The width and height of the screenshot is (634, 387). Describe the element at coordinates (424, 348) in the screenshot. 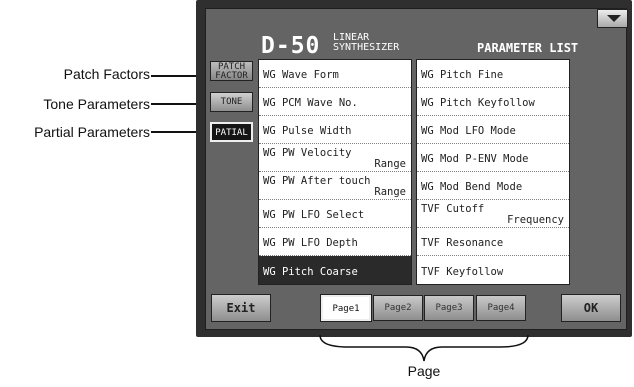

I see `page-brace` at that location.